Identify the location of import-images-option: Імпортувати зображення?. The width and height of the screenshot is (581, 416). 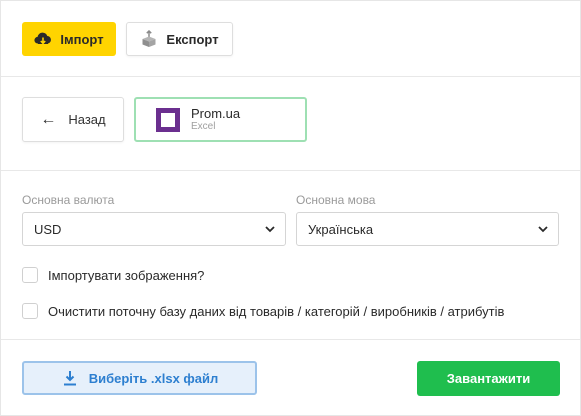
(113, 275).